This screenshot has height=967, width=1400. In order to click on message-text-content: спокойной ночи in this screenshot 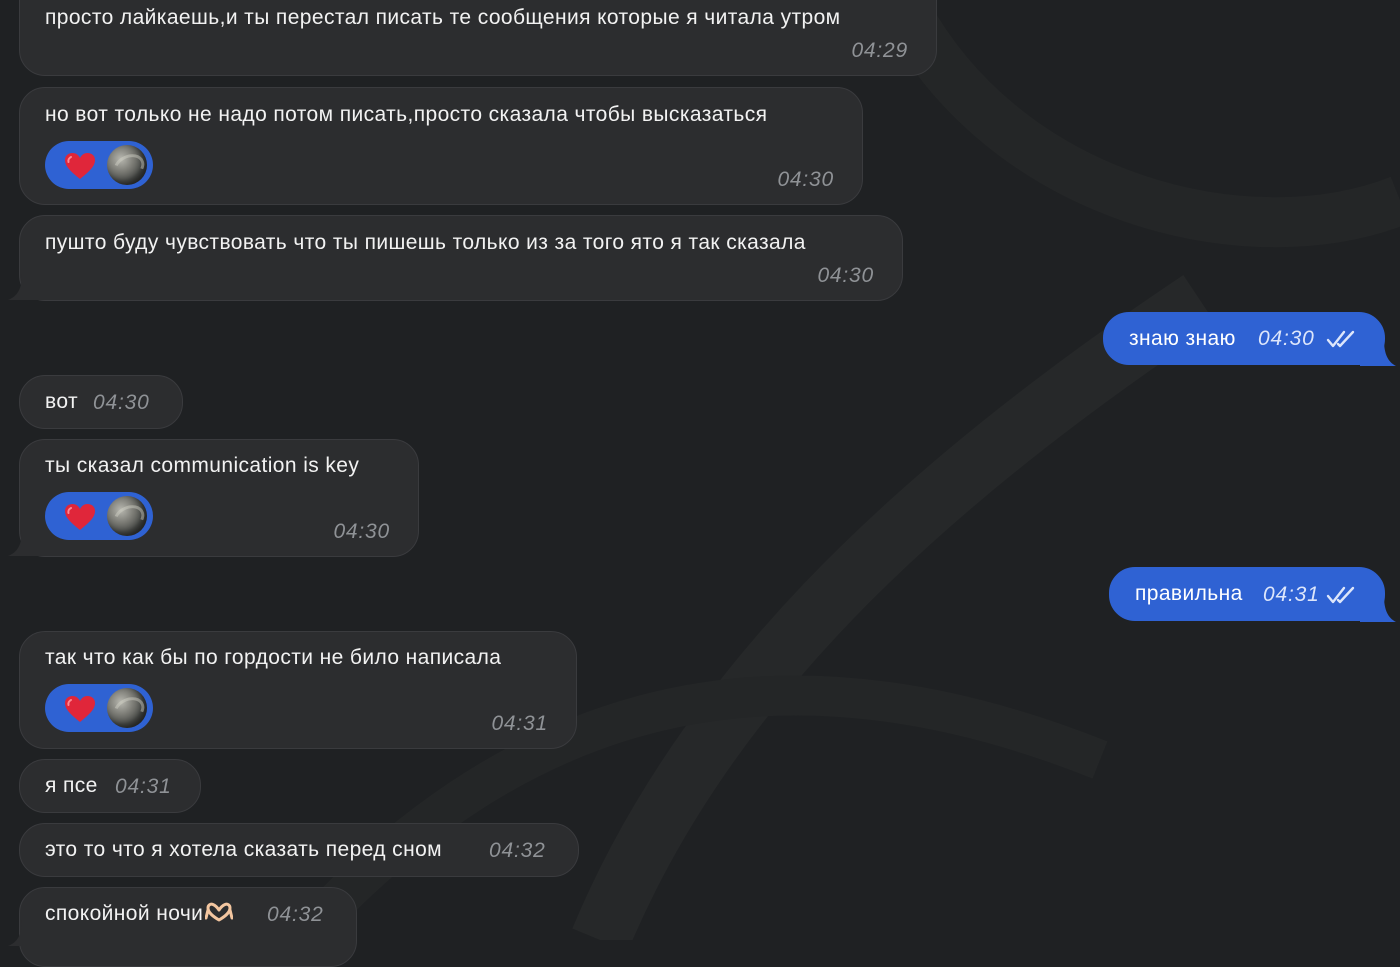, I will do `click(124, 913)`.